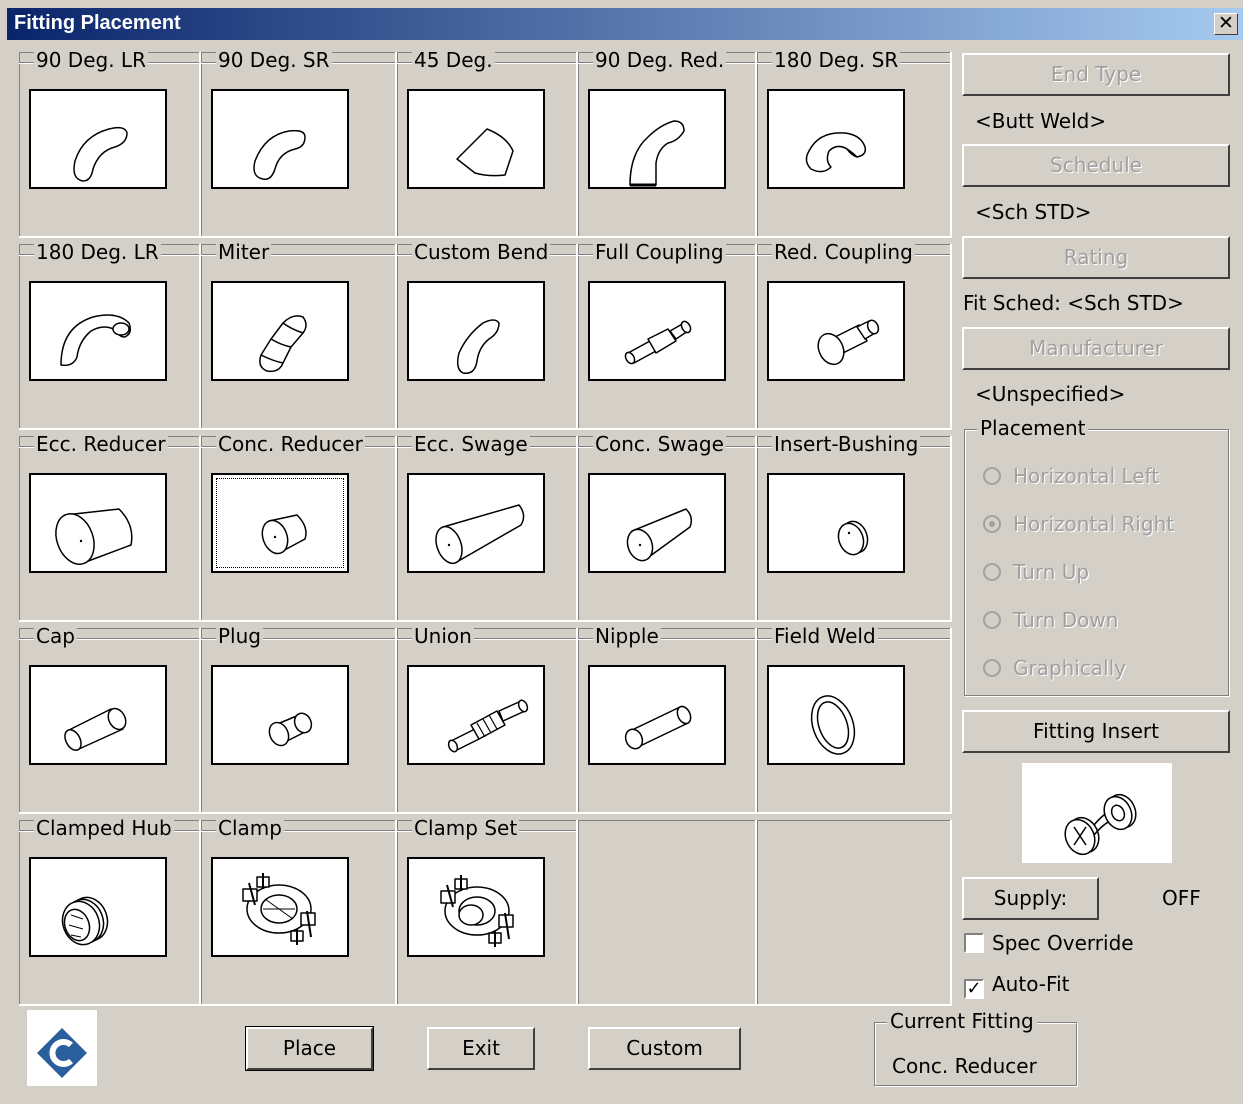  What do you see at coordinates (244, 252) in the screenshot?
I see `fitting-label: Miter` at bounding box center [244, 252].